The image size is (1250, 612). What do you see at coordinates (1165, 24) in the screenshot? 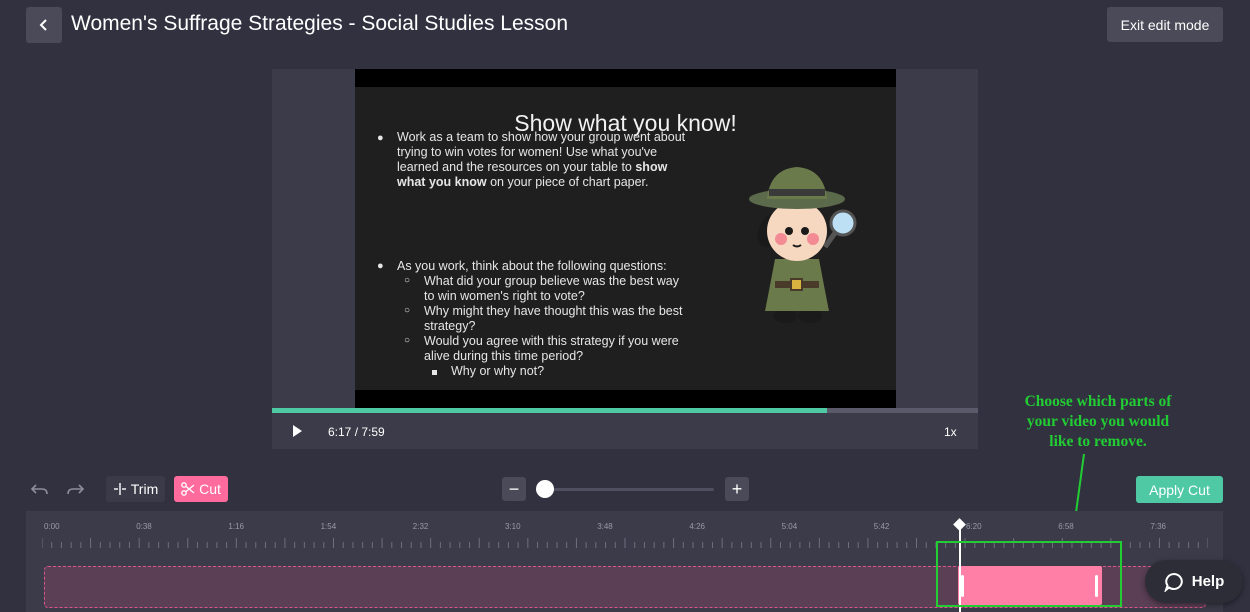
I see `exit-edit-mode-button: Exit edit mode` at bounding box center [1165, 24].